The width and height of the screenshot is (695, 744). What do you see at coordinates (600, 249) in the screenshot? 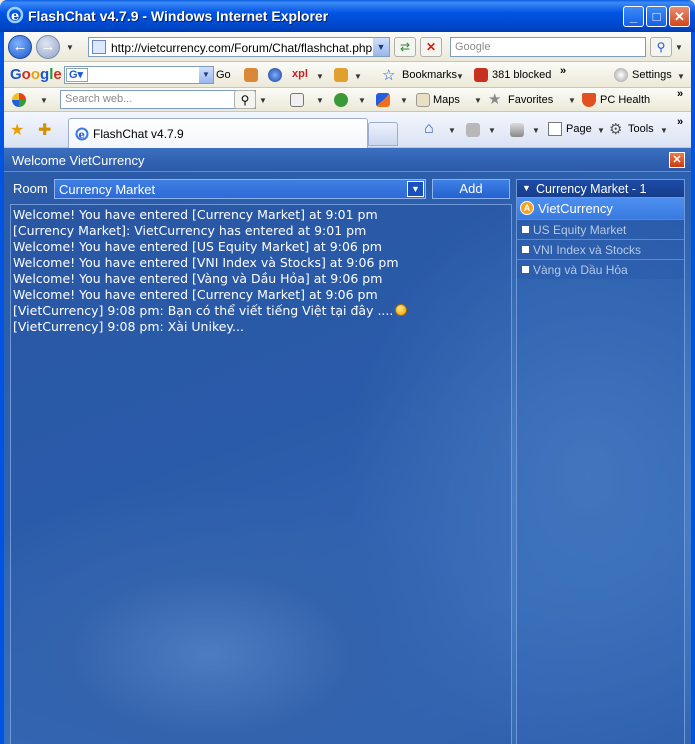
I see `room-list-item: VNI Index và Stocks` at bounding box center [600, 249].